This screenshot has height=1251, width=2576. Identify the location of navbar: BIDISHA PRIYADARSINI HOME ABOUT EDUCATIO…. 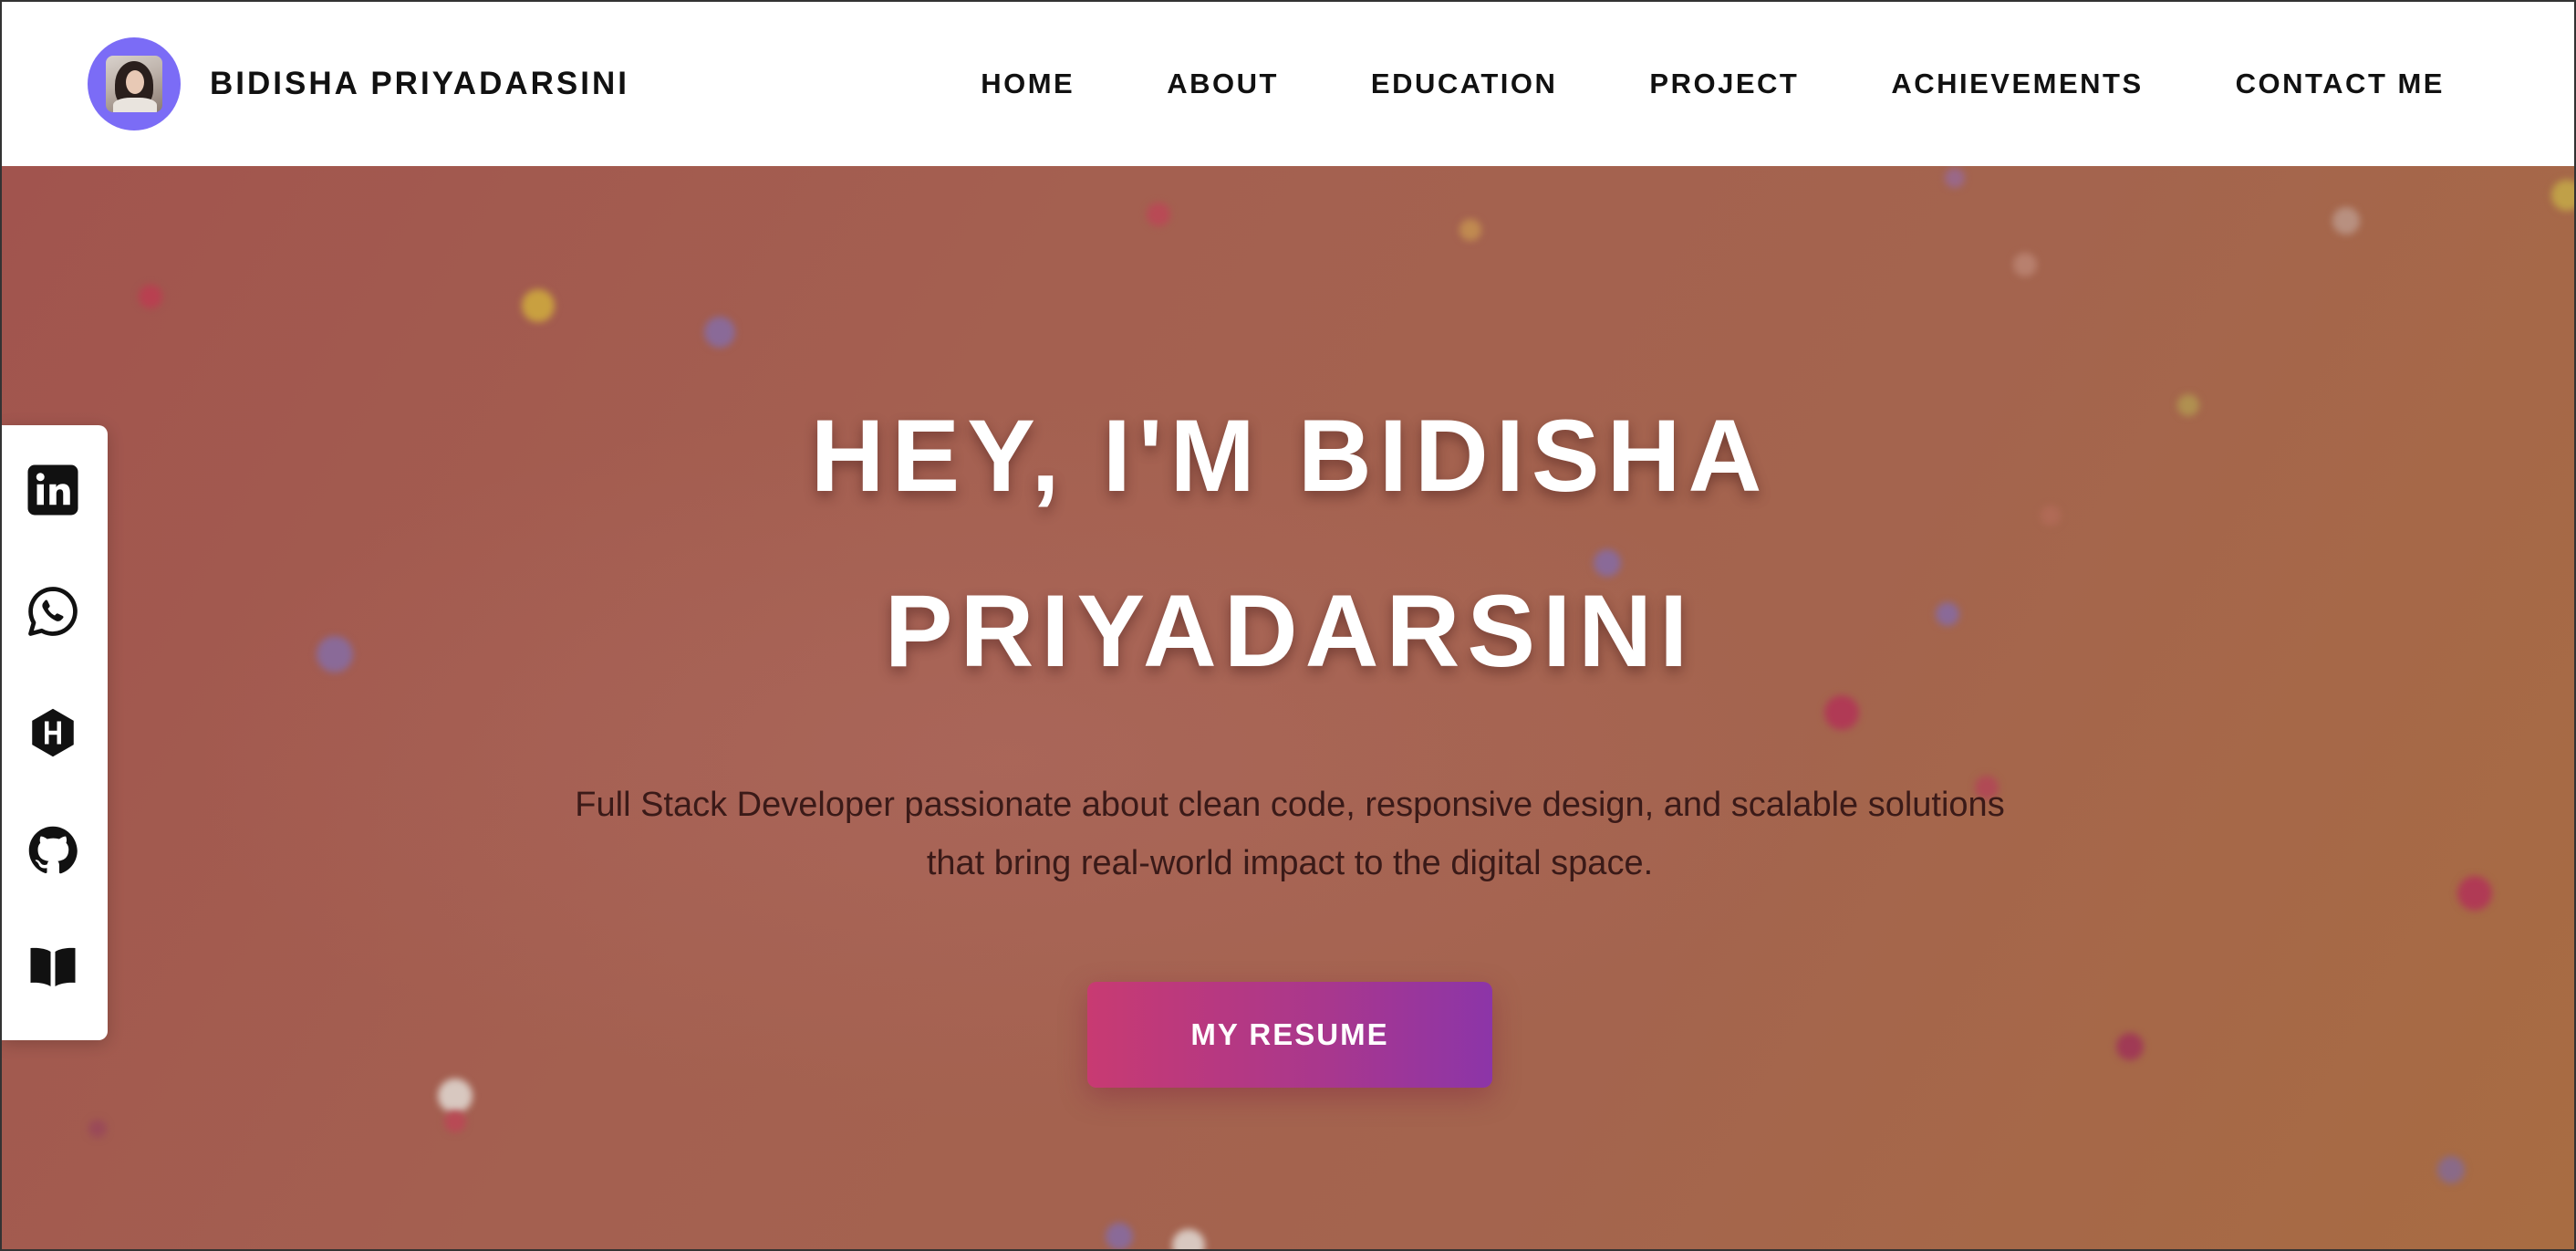
(1288, 84).